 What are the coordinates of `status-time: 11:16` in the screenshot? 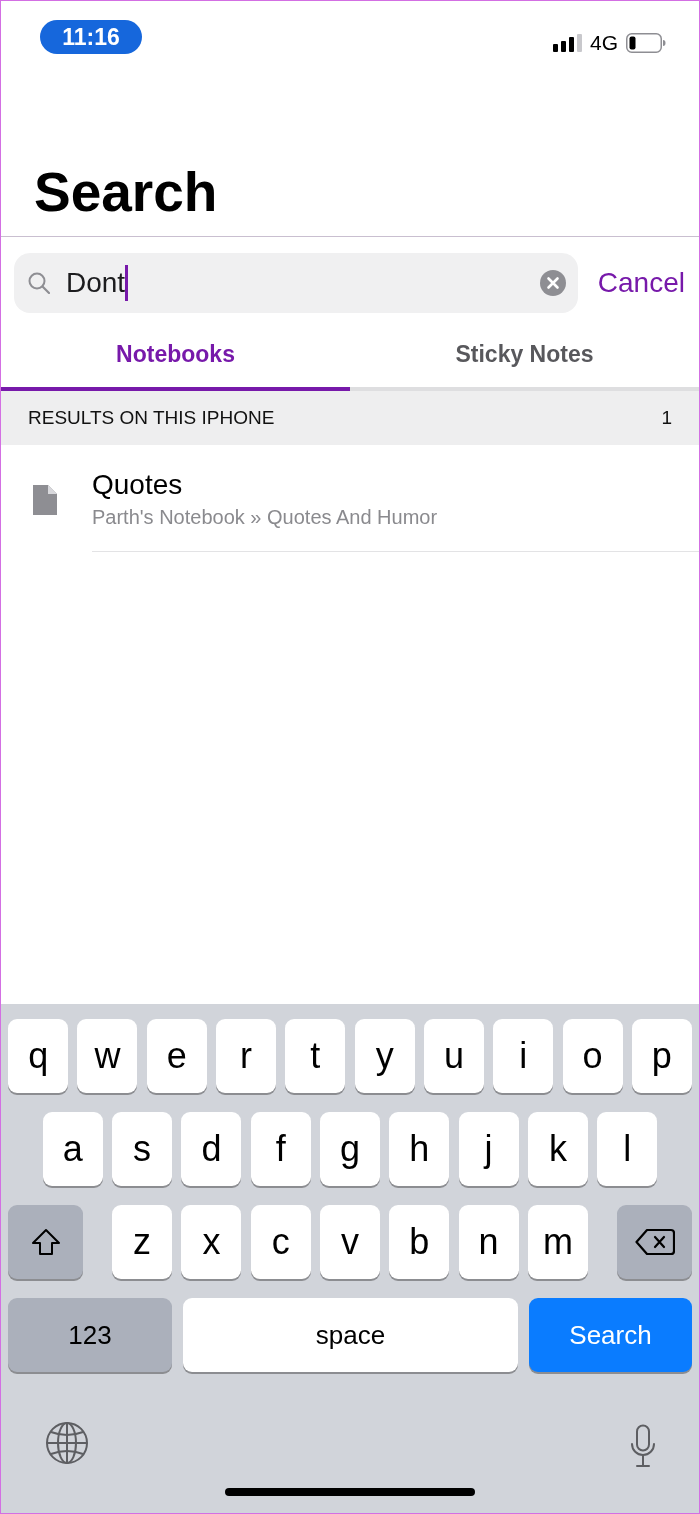 It's located at (91, 37).